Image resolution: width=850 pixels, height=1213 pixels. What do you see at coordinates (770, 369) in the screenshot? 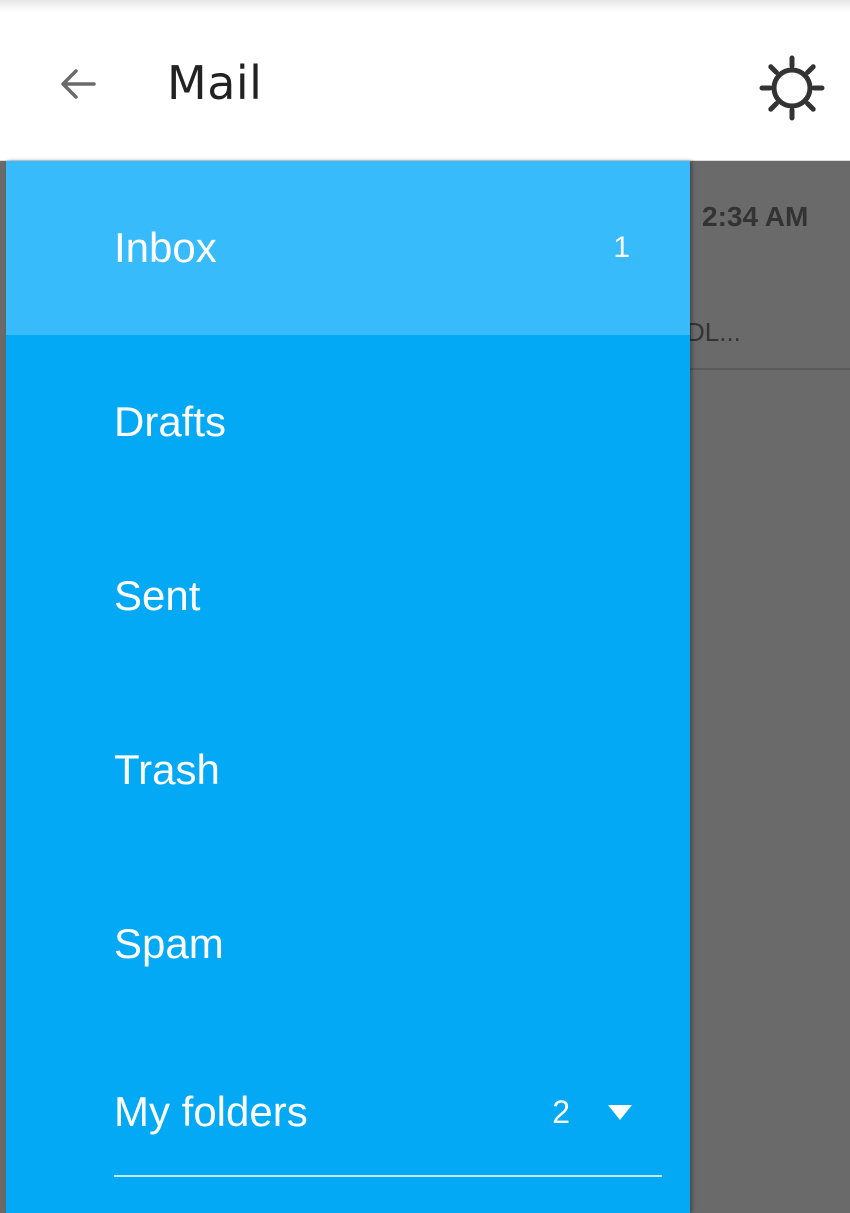
I see `mail-divider` at bounding box center [770, 369].